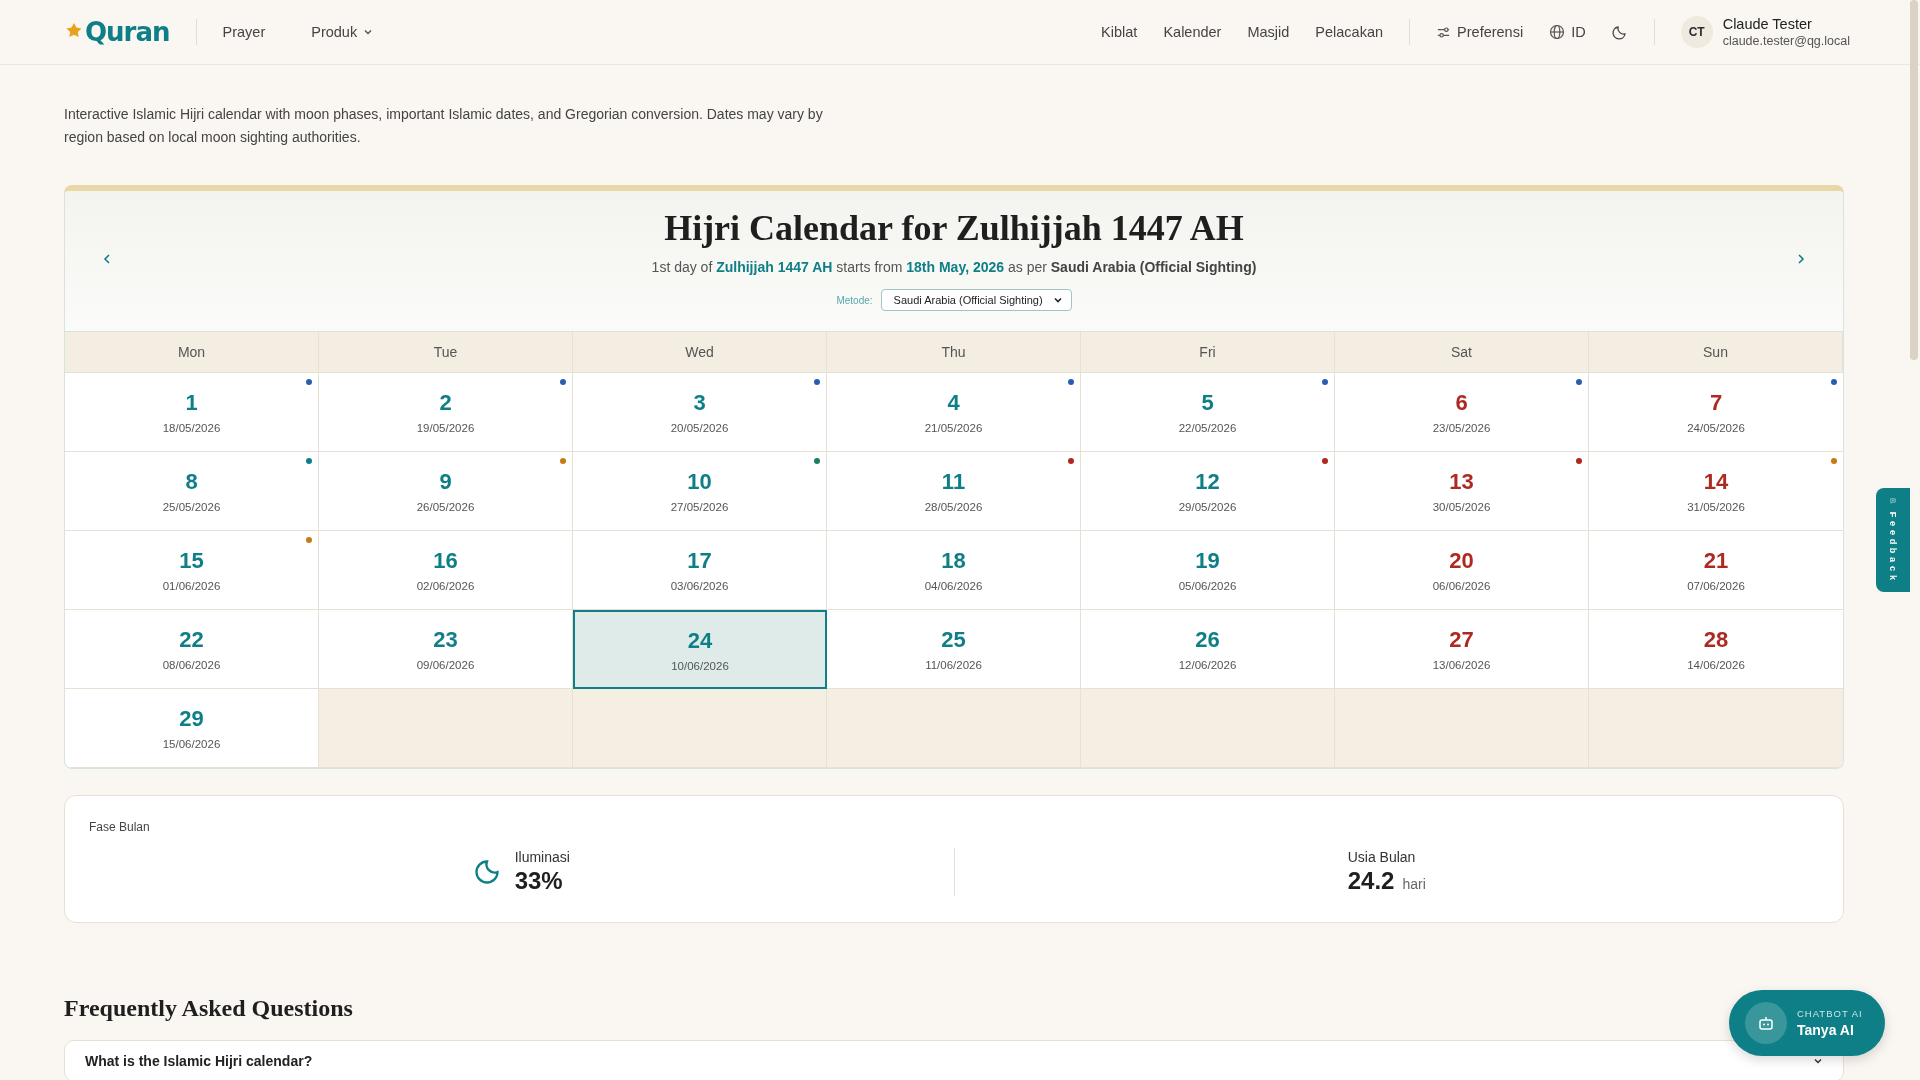 The width and height of the screenshot is (1920, 1080). I want to click on hijri-day: 22, so click(191, 640).